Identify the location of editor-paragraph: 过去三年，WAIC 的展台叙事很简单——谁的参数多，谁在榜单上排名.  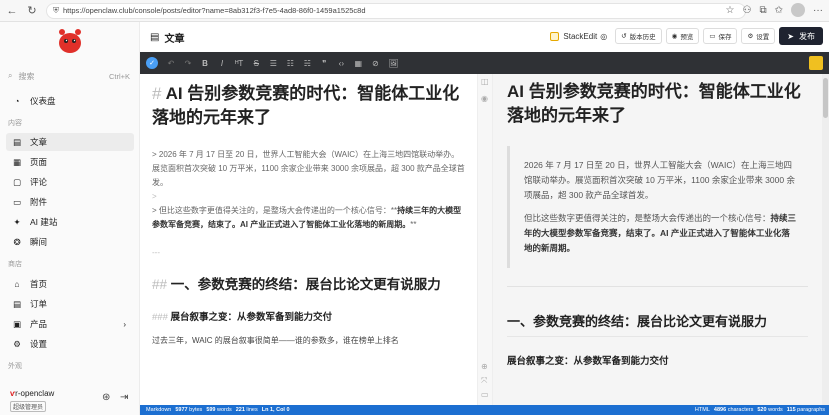
(275, 340).